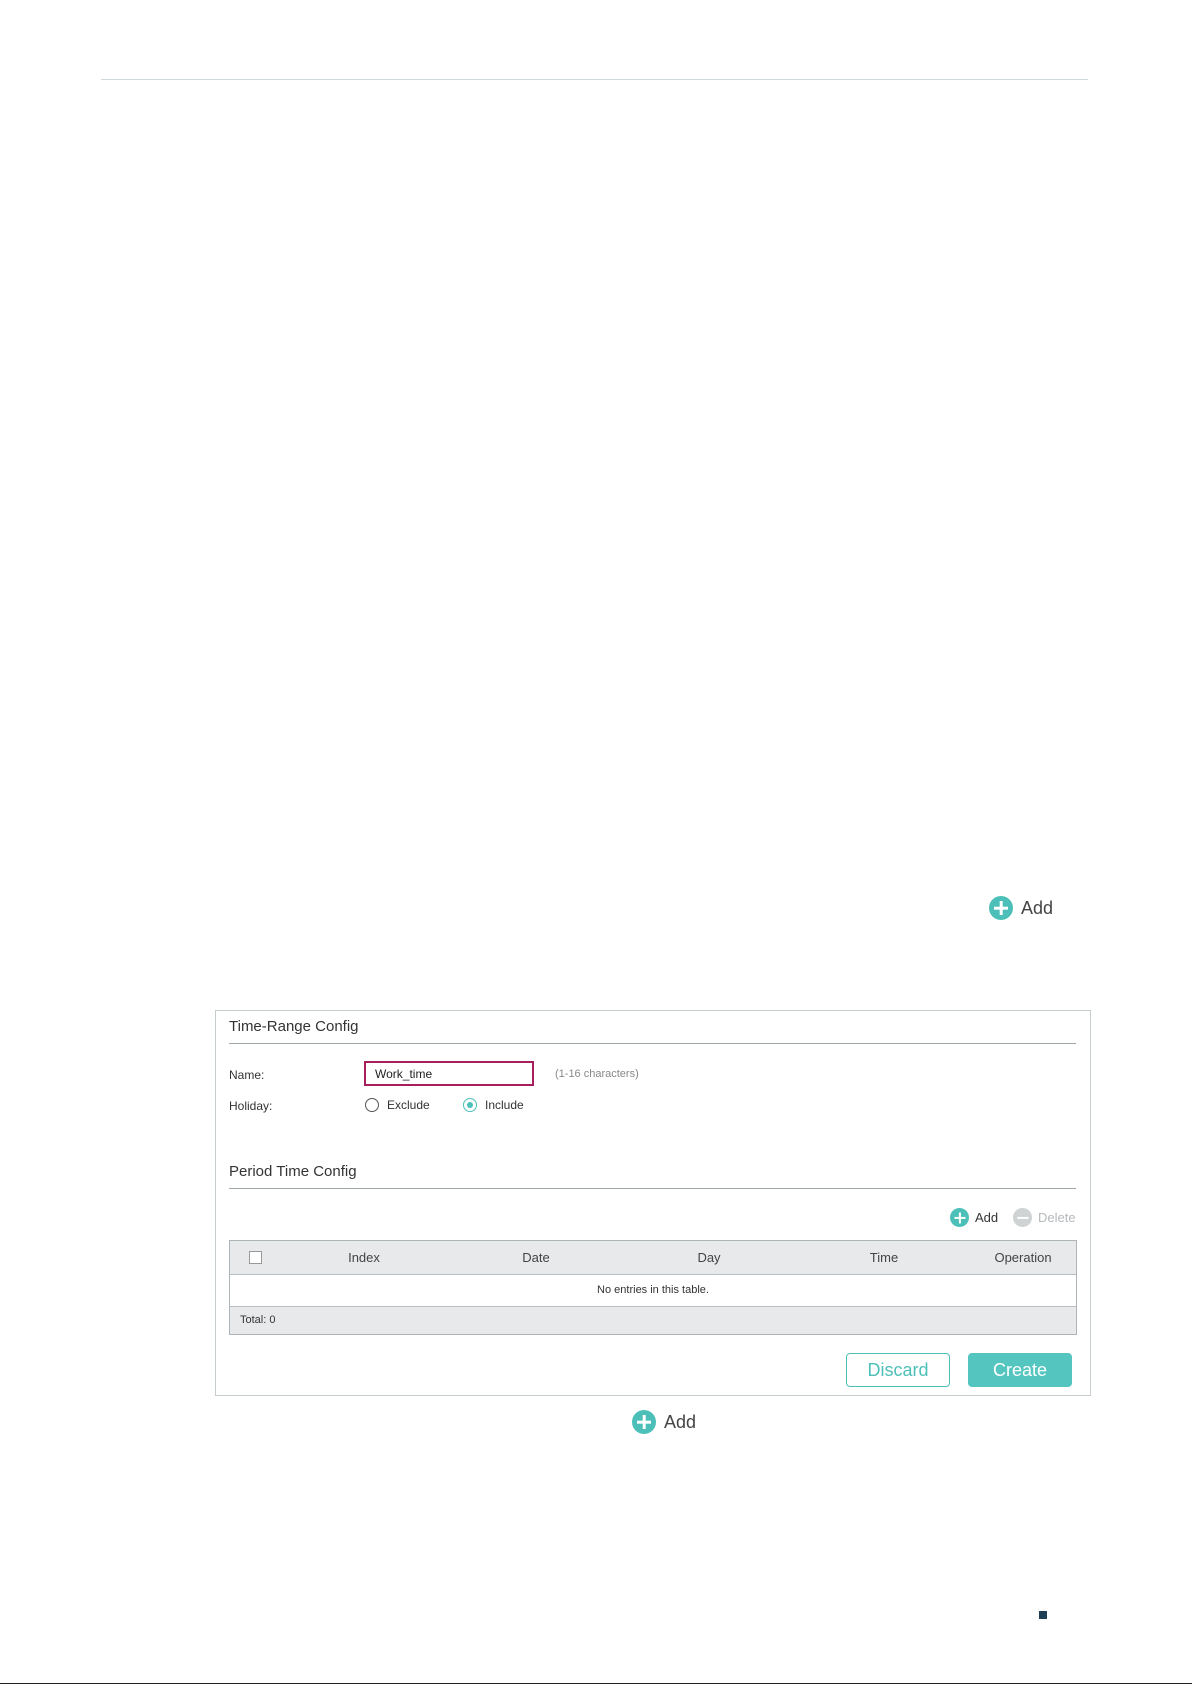 The image size is (1192, 1685). I want to click on holiday-radio-exclude: Exclude, so click(397, 1105).